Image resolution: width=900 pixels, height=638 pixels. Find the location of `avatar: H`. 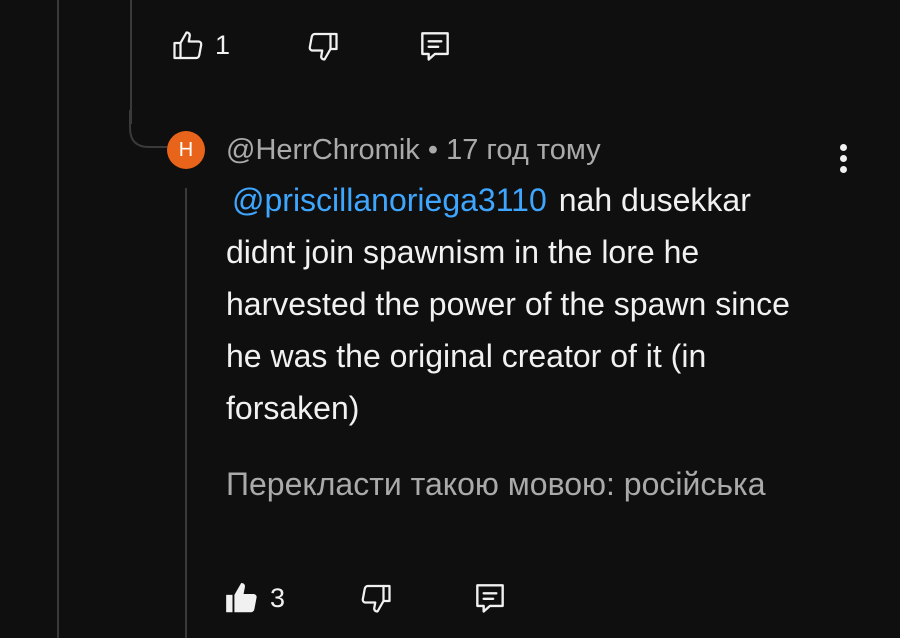

avatar: H is located at coordinates (186, 150).